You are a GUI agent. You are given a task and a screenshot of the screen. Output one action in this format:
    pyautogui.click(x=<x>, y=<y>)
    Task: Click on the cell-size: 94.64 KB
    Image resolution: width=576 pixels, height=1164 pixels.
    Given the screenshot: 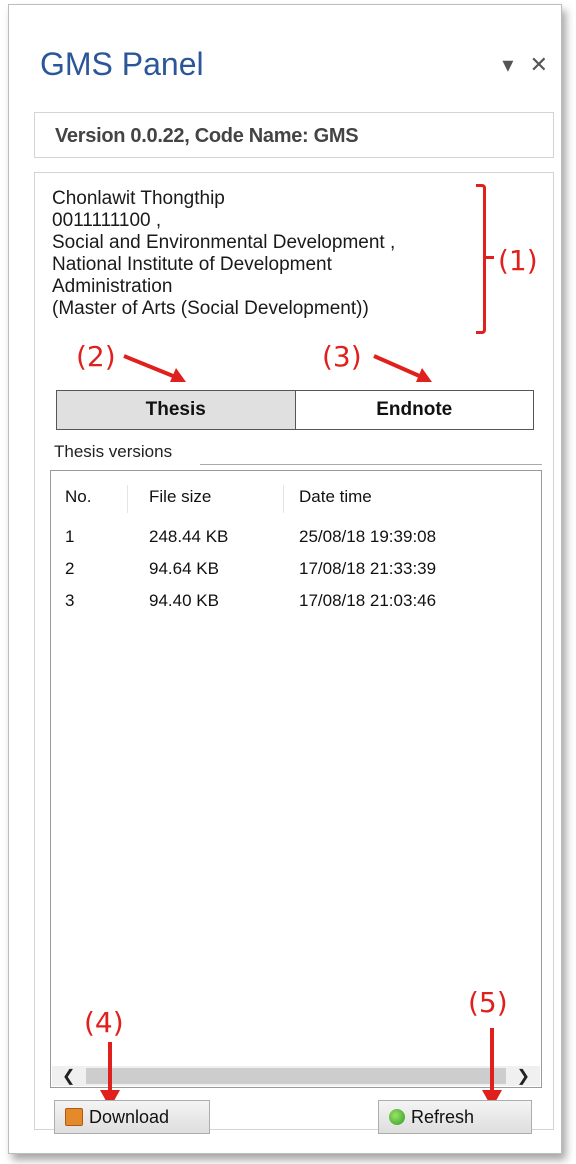 What is the action you would take?
    pyautogui.click(x=184, y=568)
    